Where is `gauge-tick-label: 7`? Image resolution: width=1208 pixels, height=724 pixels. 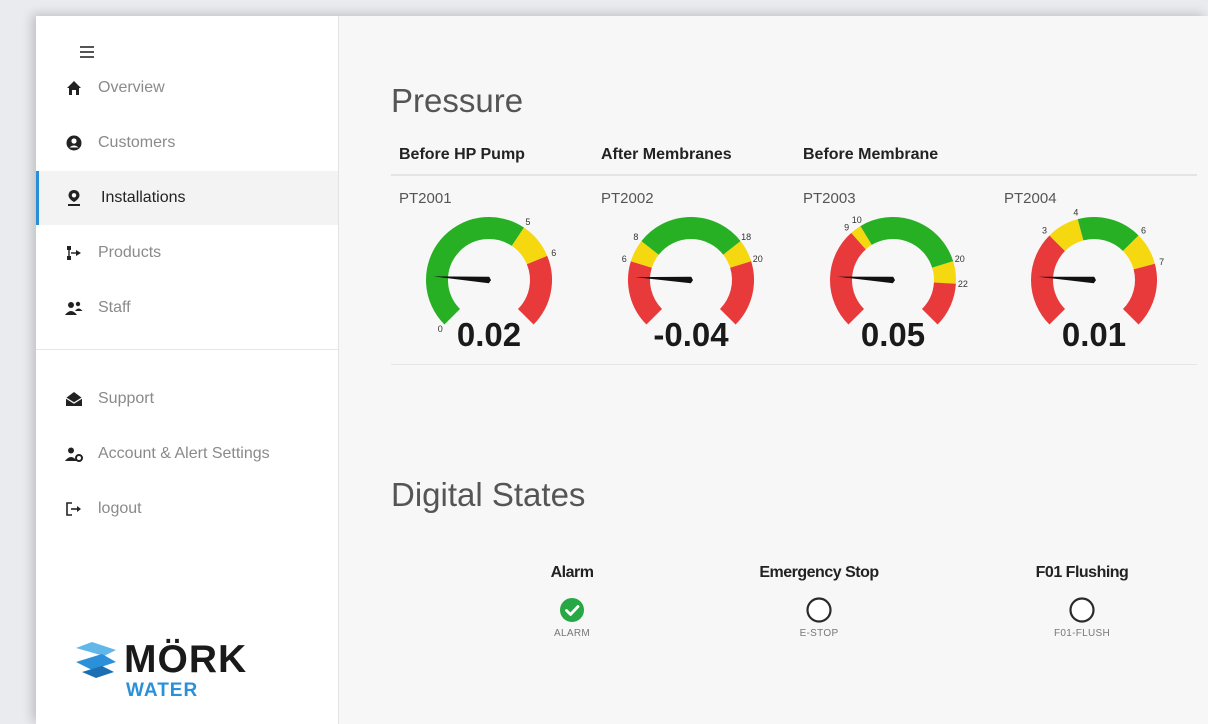
gauge-tick-label: 7 is located at coordinates (1161, 262).